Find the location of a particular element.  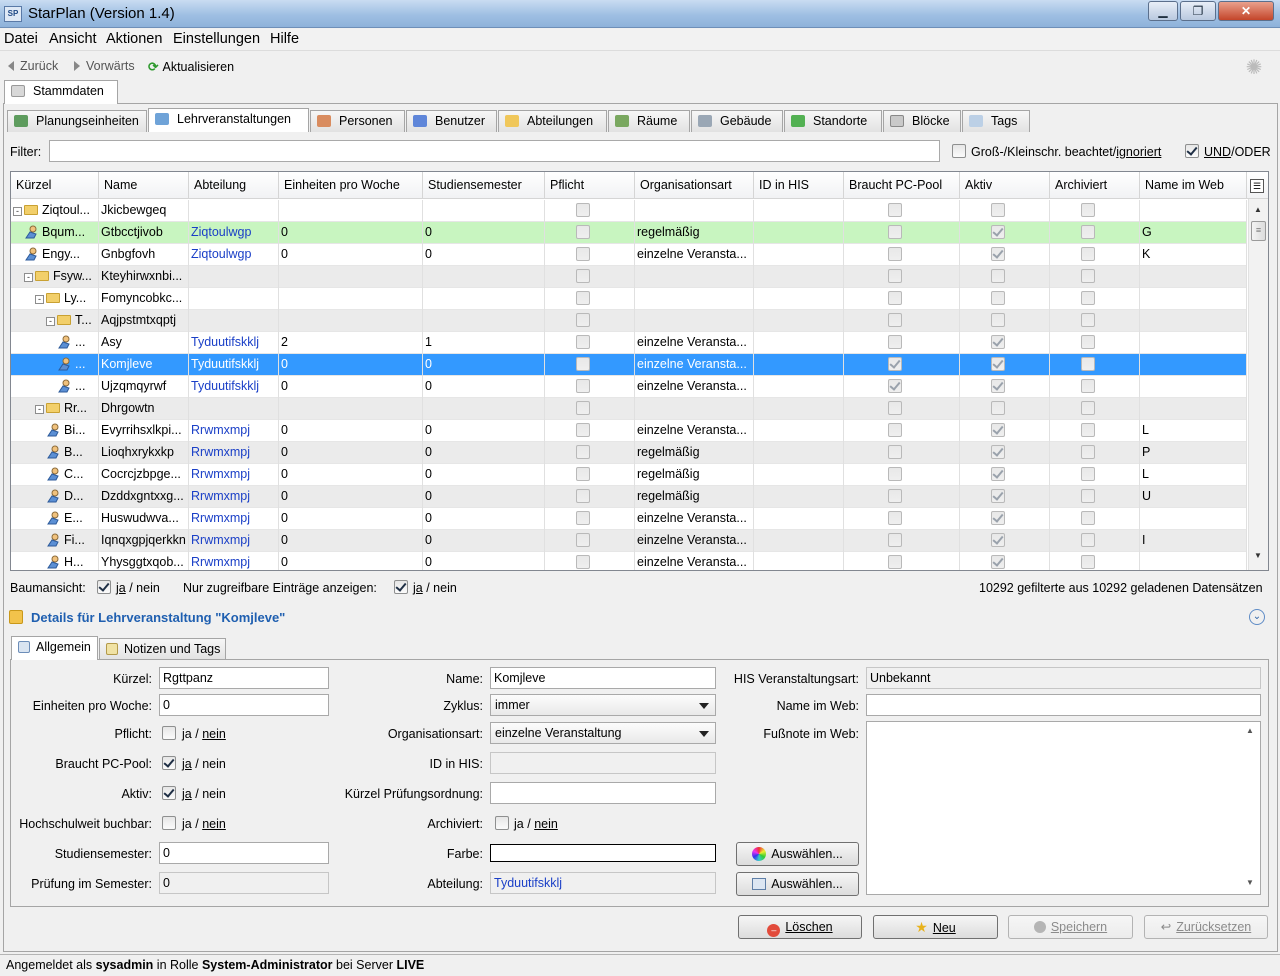

minimize-button: ▁ is located at coordinates (1163, 11).